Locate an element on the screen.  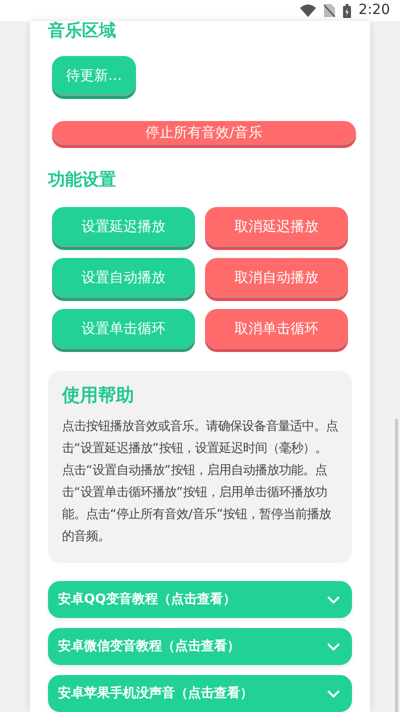
accordion-title: 安卓QQ变音教程（点击查看） is located at coordinates (147, 599).